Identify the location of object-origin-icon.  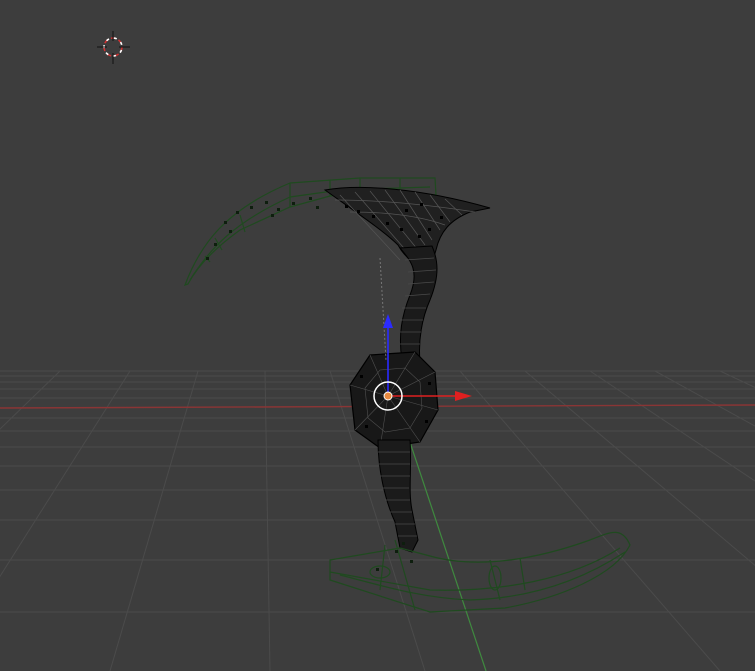
(388, 396).